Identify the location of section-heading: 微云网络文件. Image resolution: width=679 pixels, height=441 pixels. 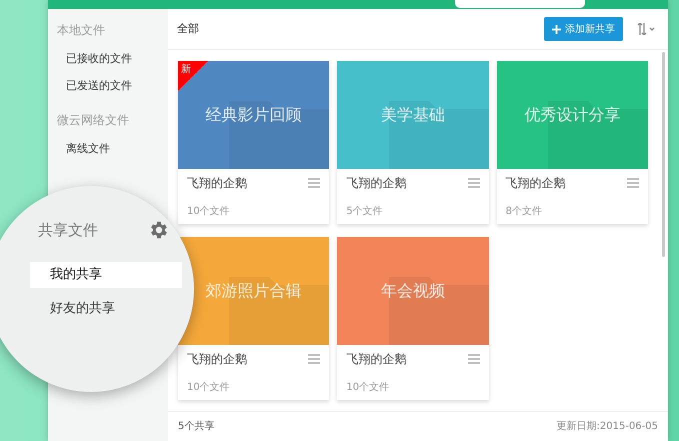
(93, 120).